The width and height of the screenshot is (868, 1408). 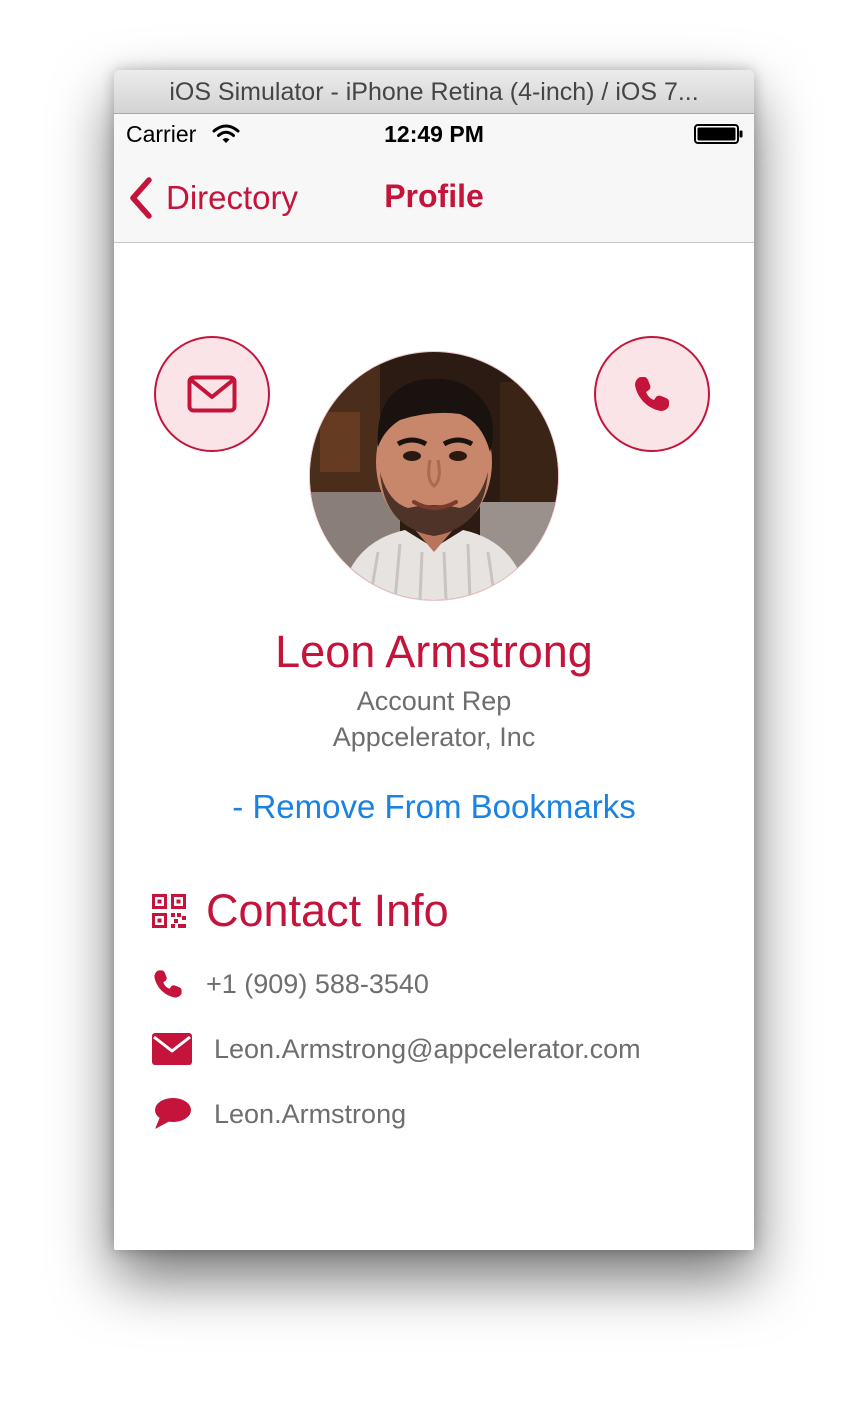 I want to click on contact-chat-value: Leon.Armstrong, so click(x=310, y=1113).